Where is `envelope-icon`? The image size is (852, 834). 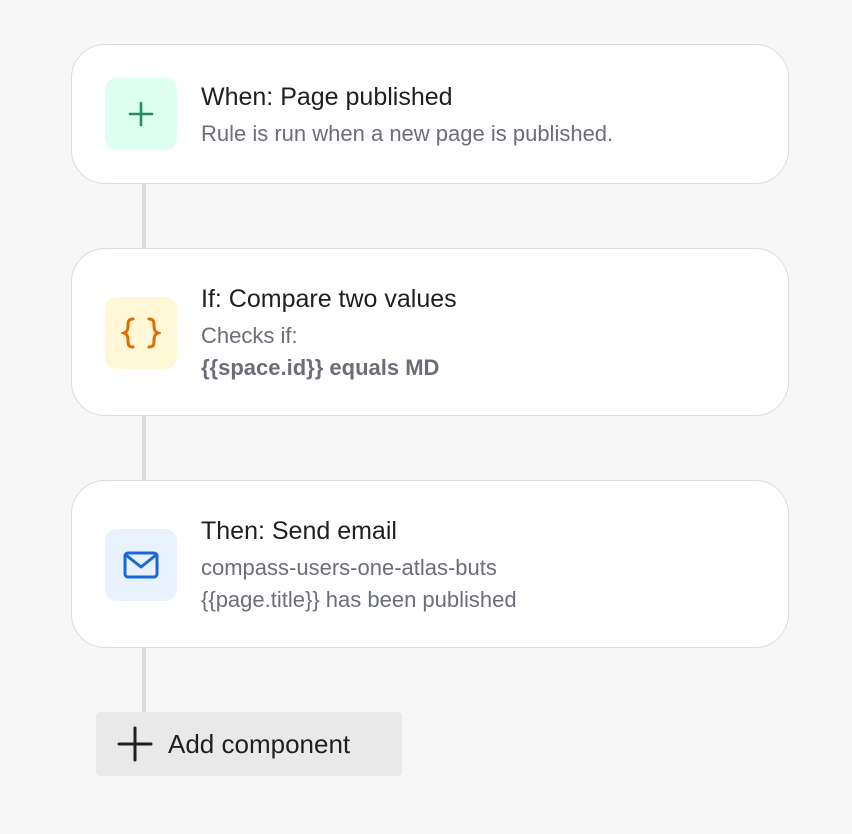
envelope-icon is located at coordinates (141, 565).